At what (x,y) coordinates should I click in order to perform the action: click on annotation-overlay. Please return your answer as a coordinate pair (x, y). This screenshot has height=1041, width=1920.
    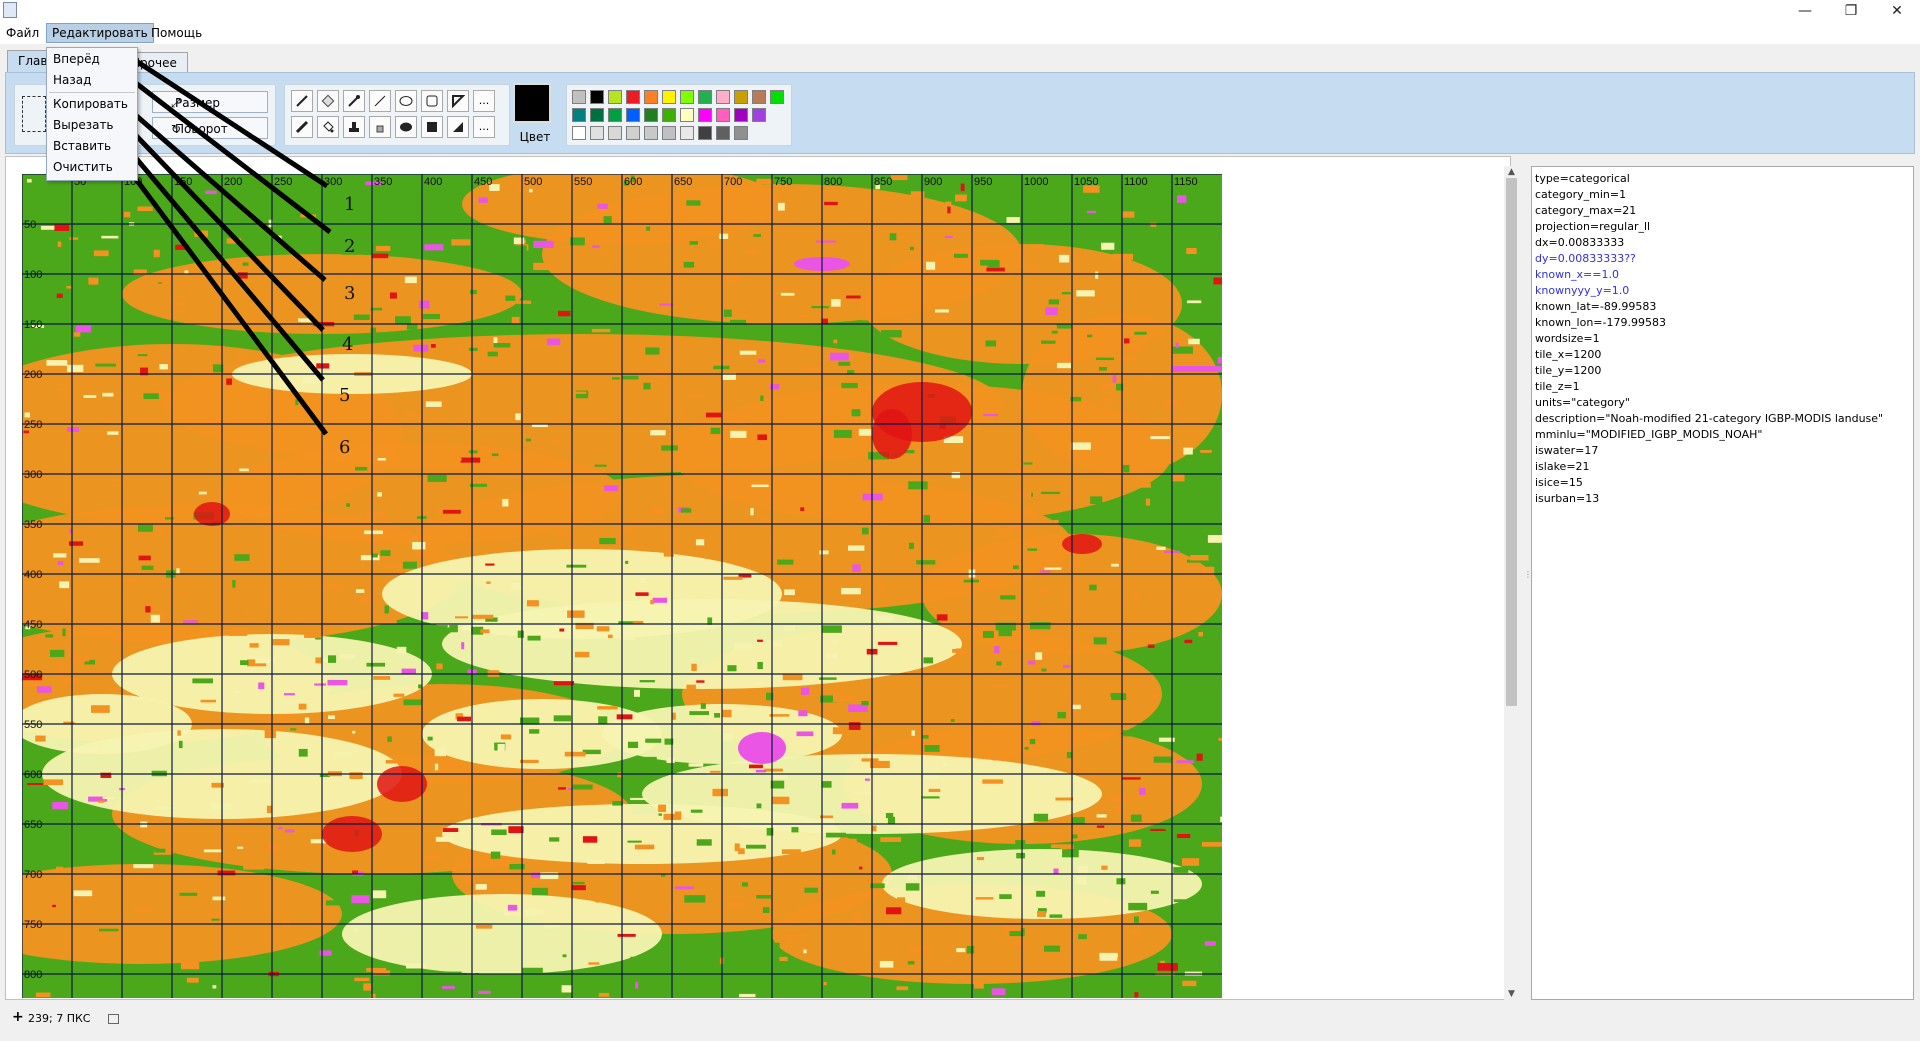
    Looking at the image, I should click on (226, 243).